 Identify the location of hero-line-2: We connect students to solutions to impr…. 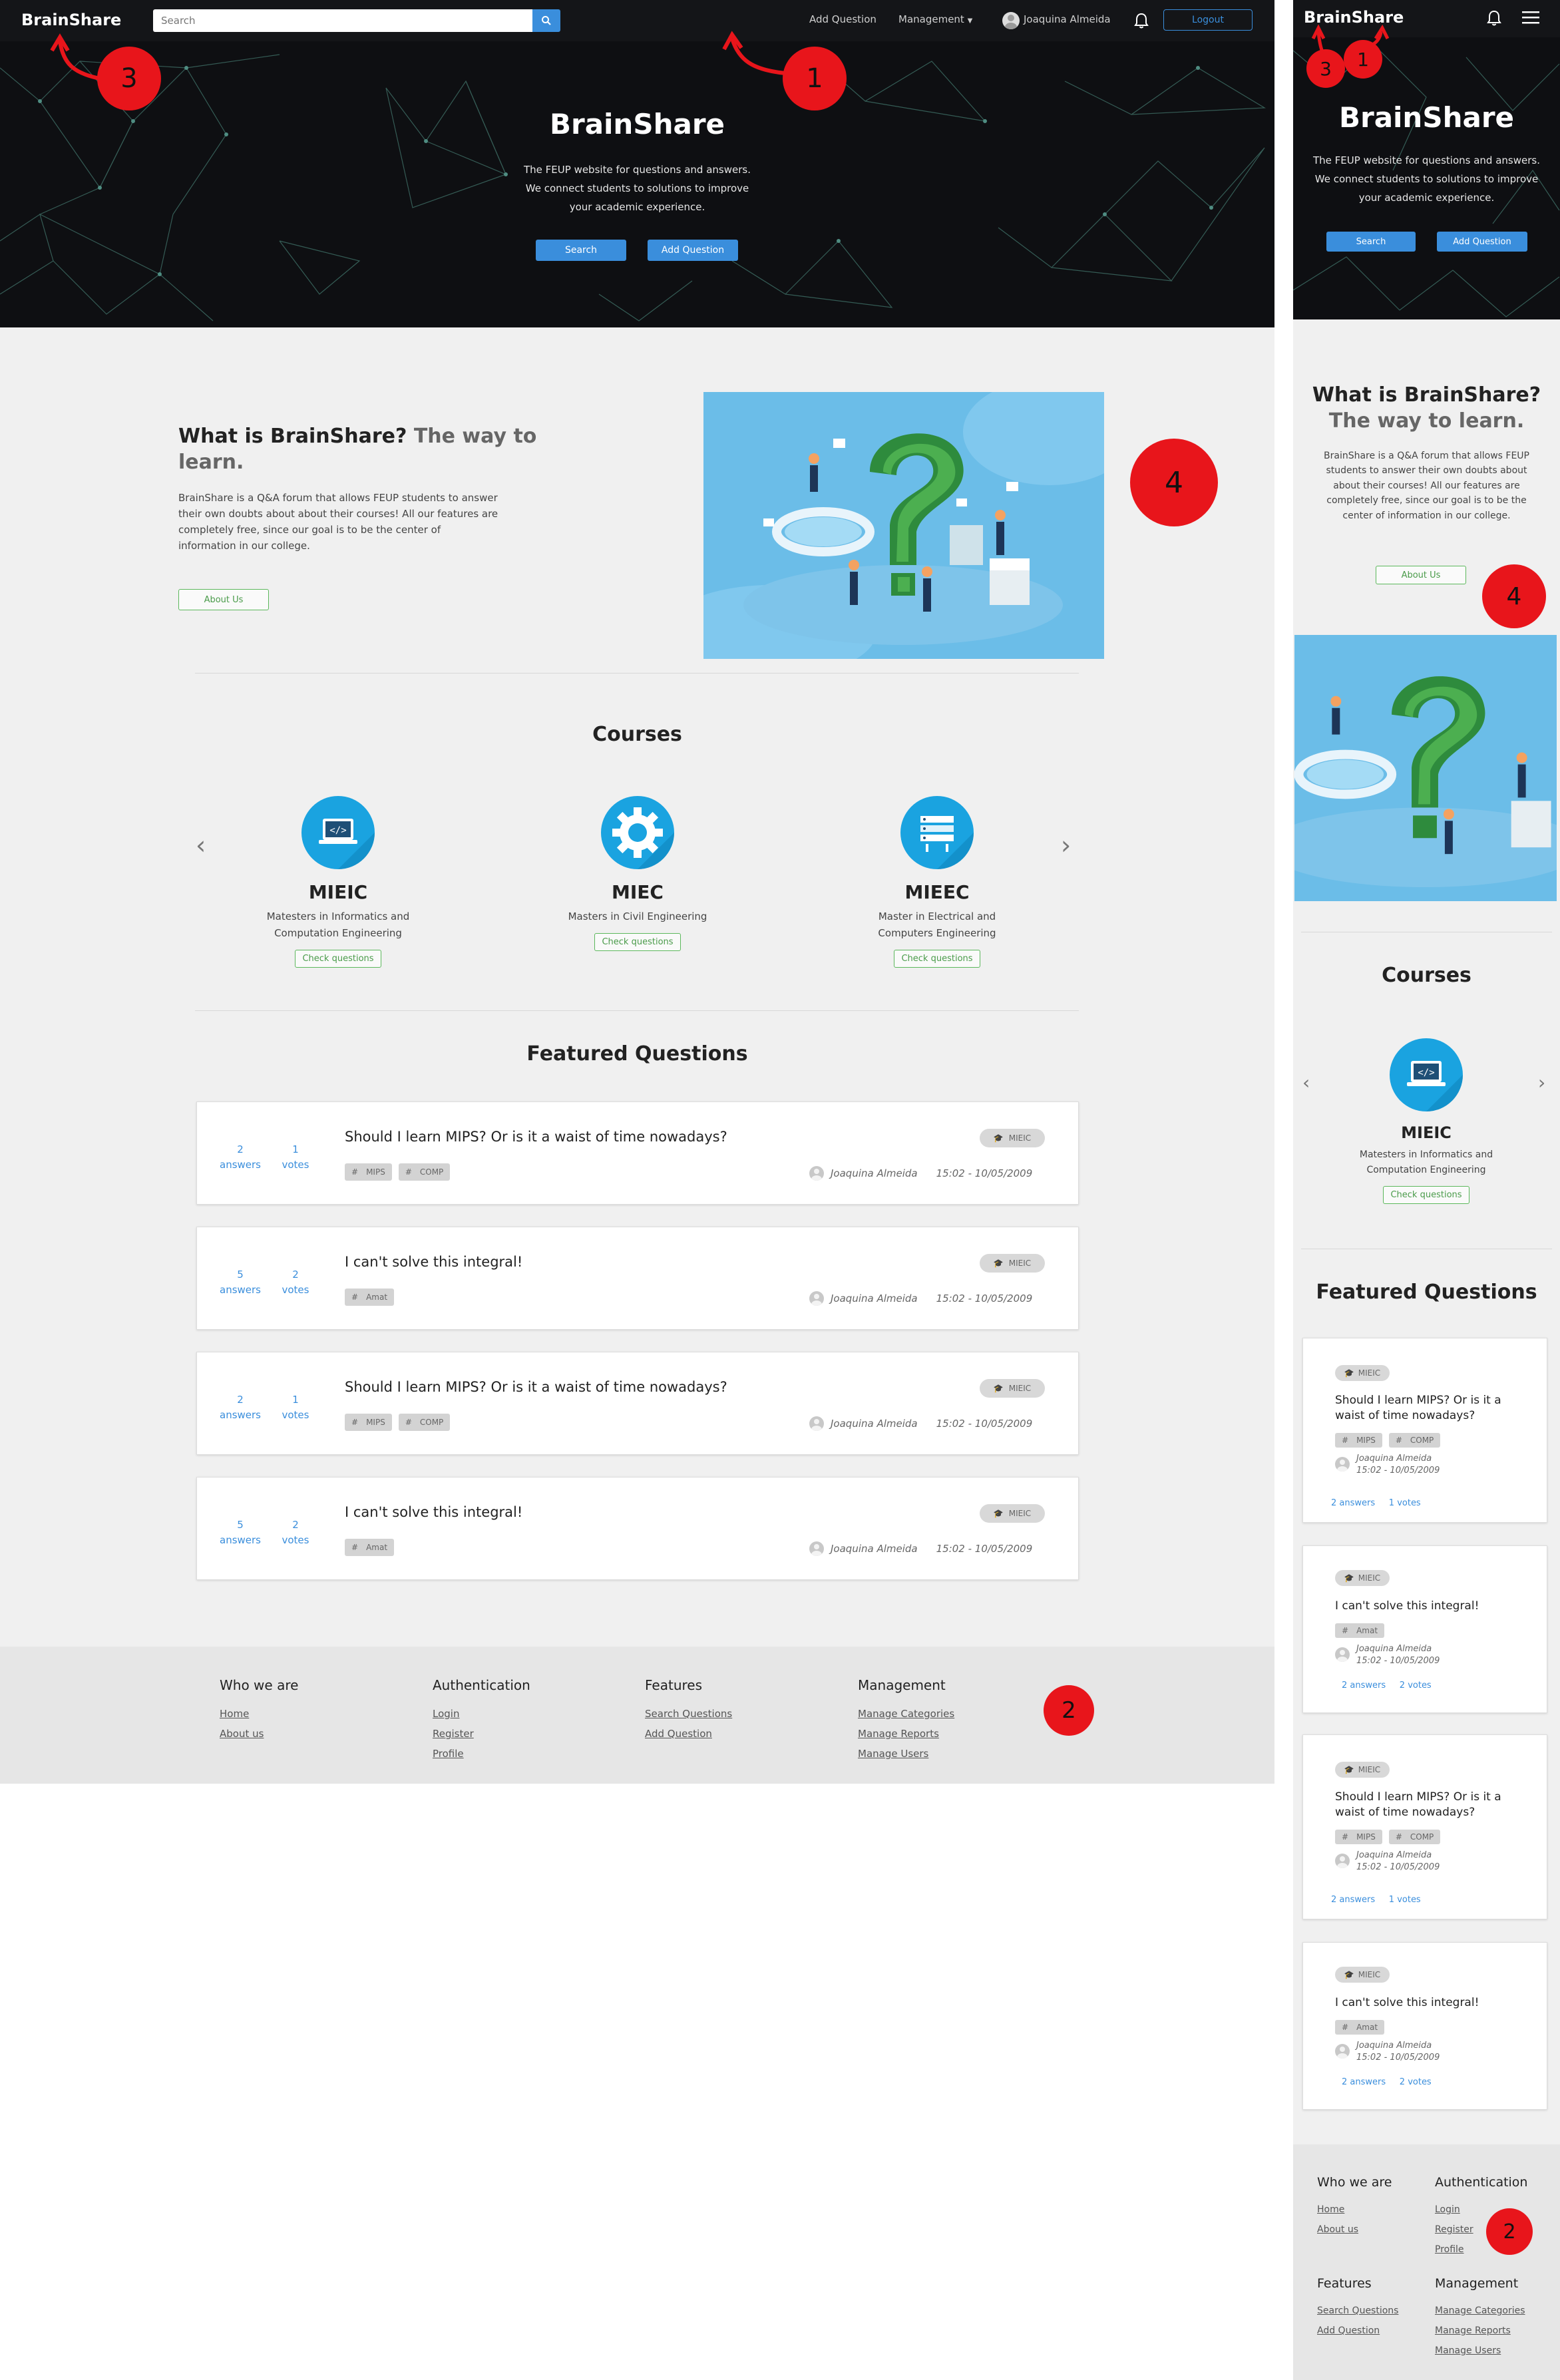
(637, 188).